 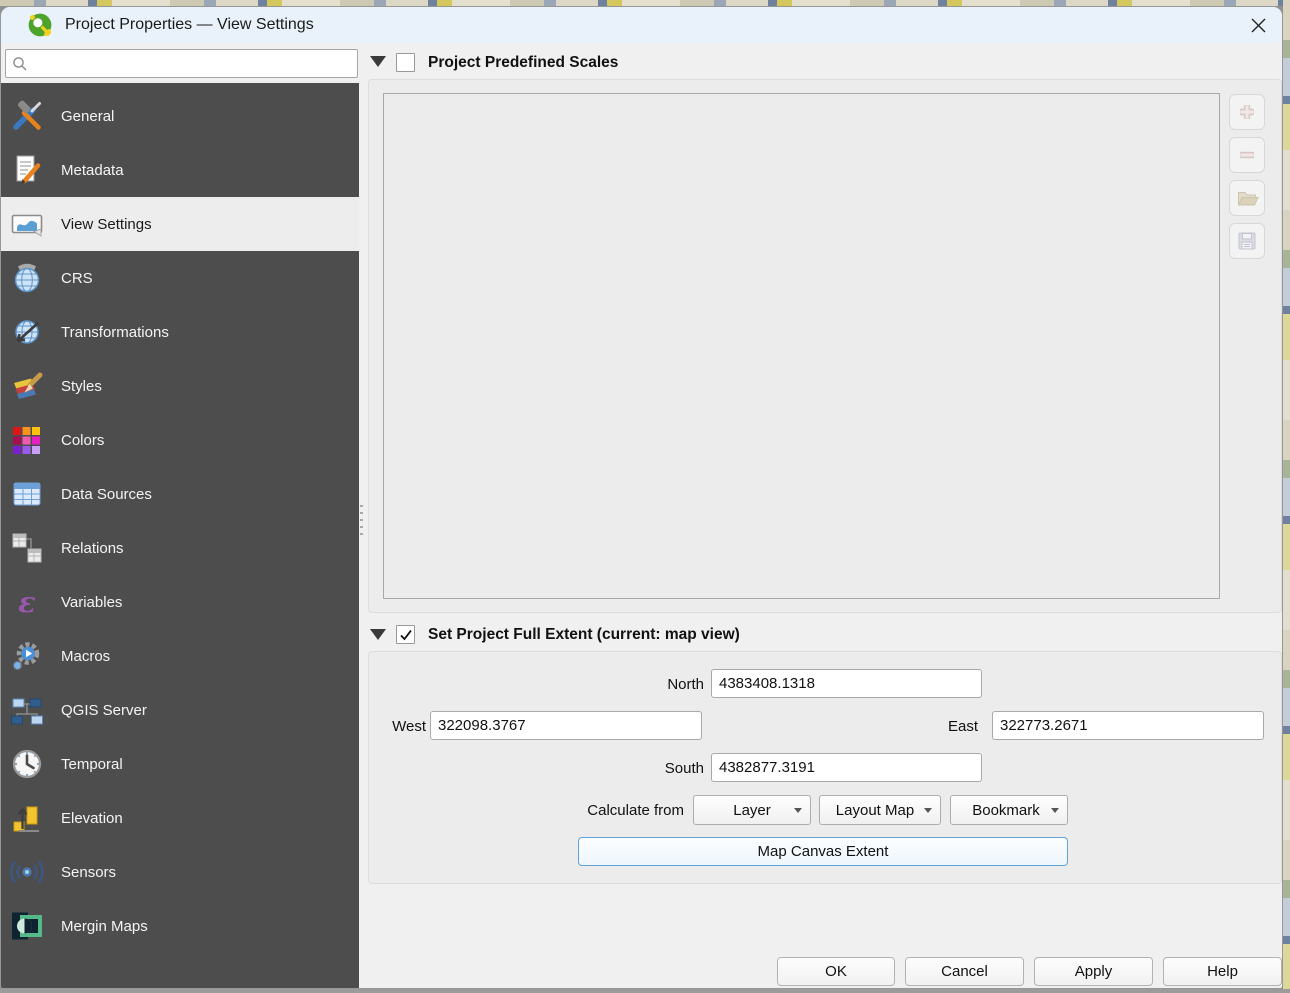 I want to click on load-scales-button, so click(x=1247, y=198).